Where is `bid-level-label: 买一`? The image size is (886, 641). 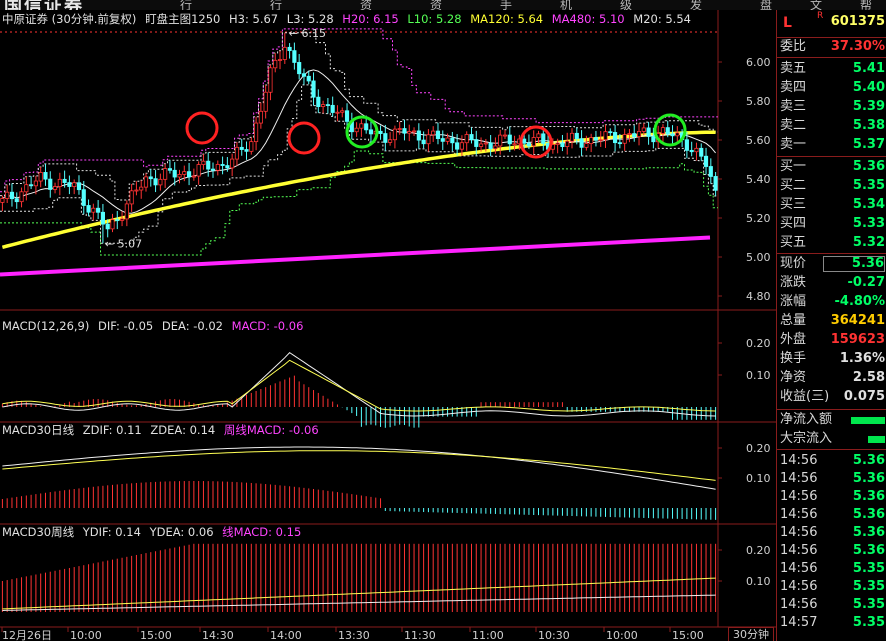
bid-level-label: 买一 is located at coordinates (793, 166).